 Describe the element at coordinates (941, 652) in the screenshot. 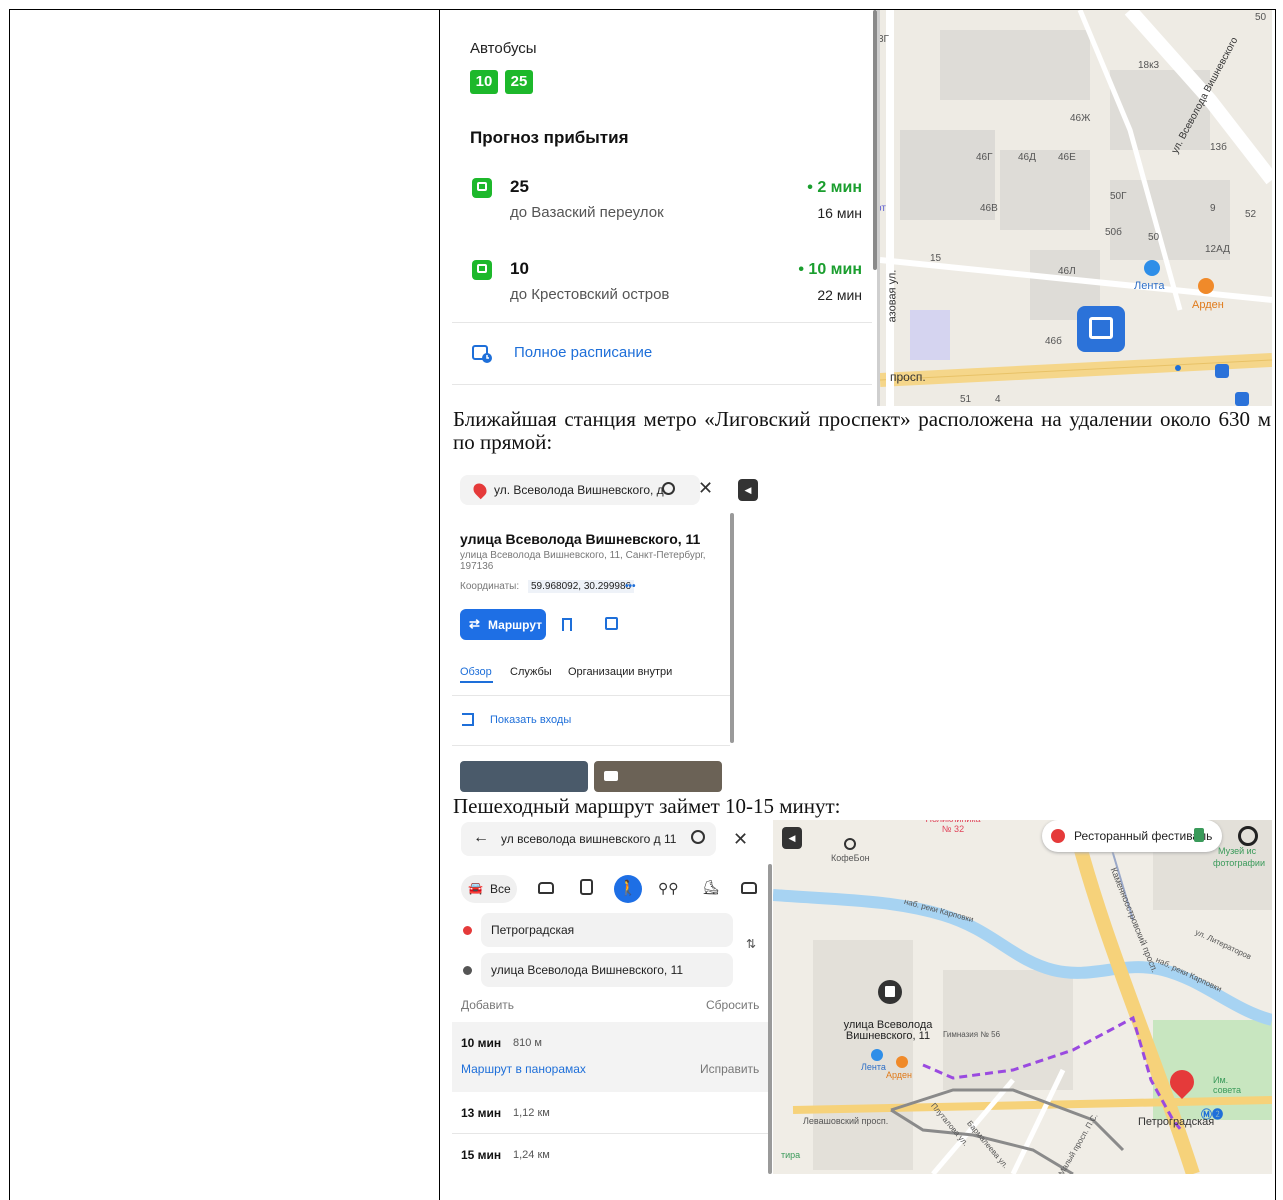

I see `map-label: Лента` at that location.